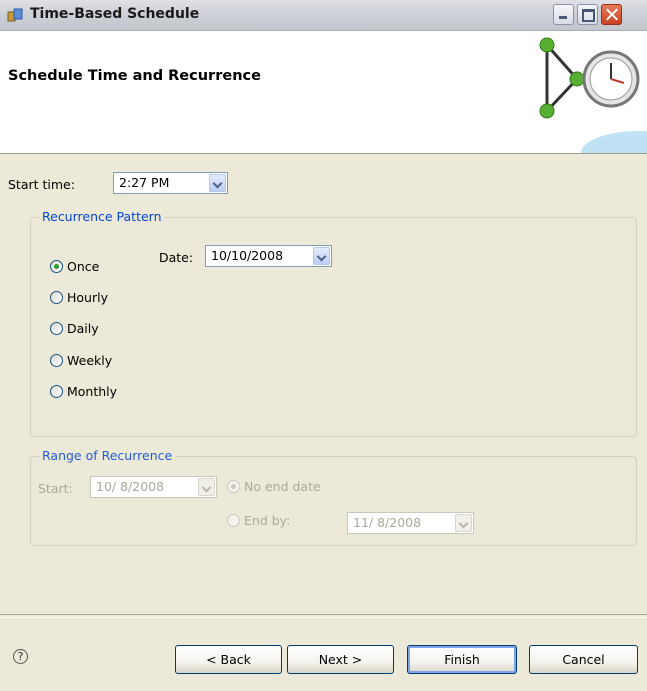 The width and height of the screenshot is (647, 691). I want to click on date-label: Date:, so click(176, 257).